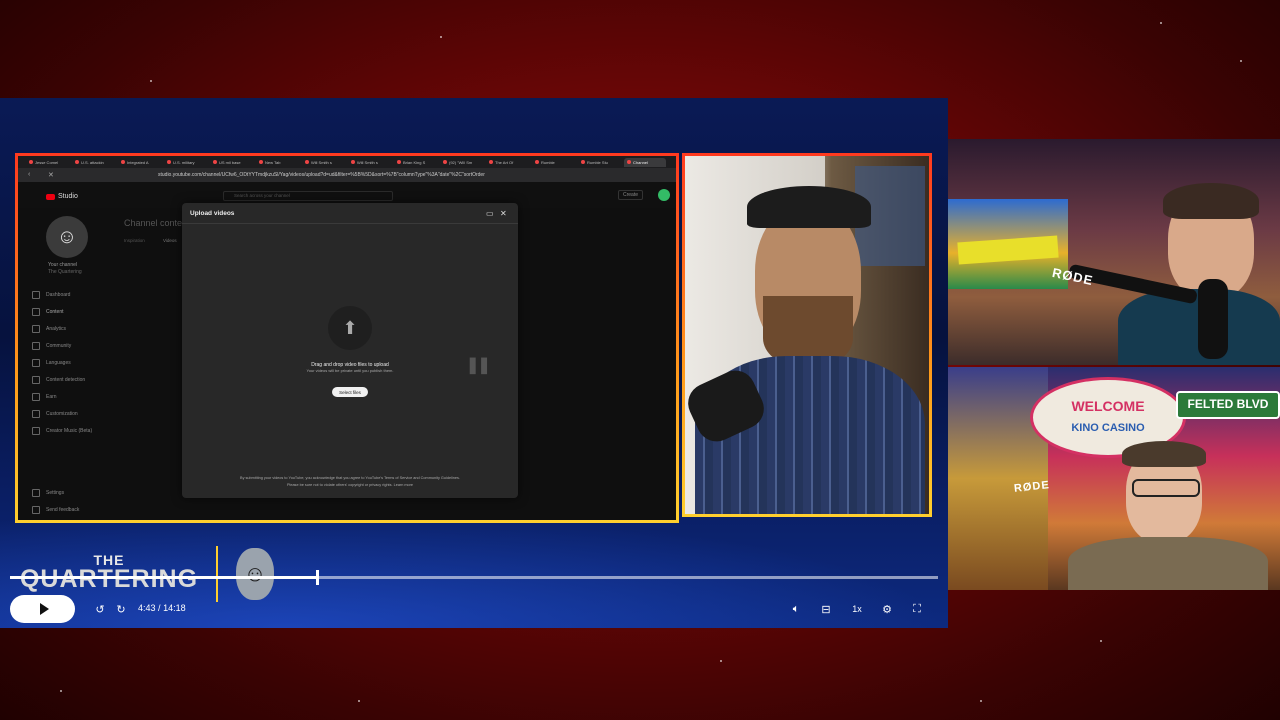 Image resolution: width=1280 pixels, height=720 pixels. What do you see at coordinates (664, 195) in the screenshot?
I see `account-avatar` at bounding box center [664, 195].